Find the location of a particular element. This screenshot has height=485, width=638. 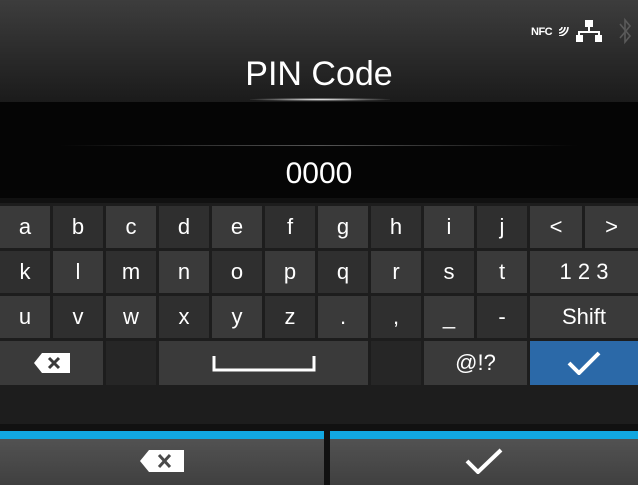

key-t: t is located at coordinates (502, 272).